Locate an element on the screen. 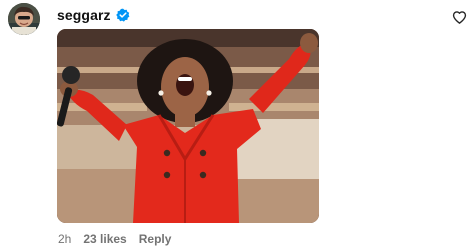  avatar-image is located at coordinates (24, 19).